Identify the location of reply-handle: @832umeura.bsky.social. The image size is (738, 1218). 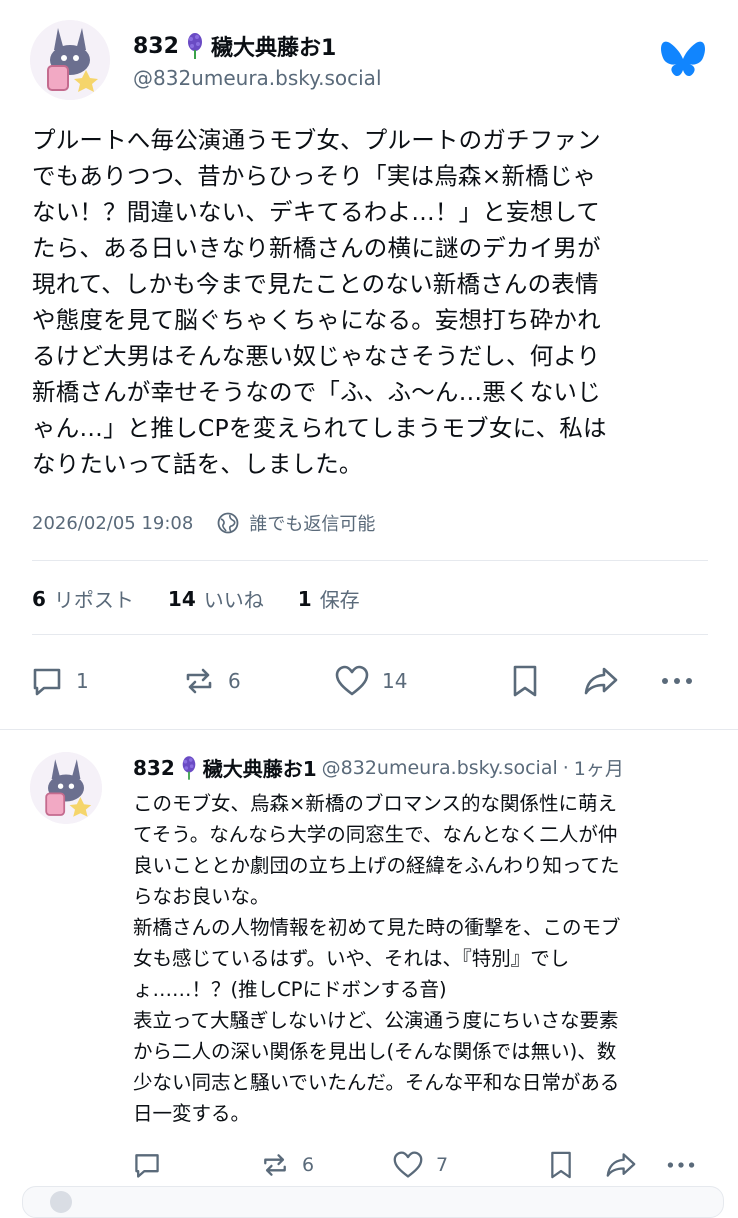
(440, 768).